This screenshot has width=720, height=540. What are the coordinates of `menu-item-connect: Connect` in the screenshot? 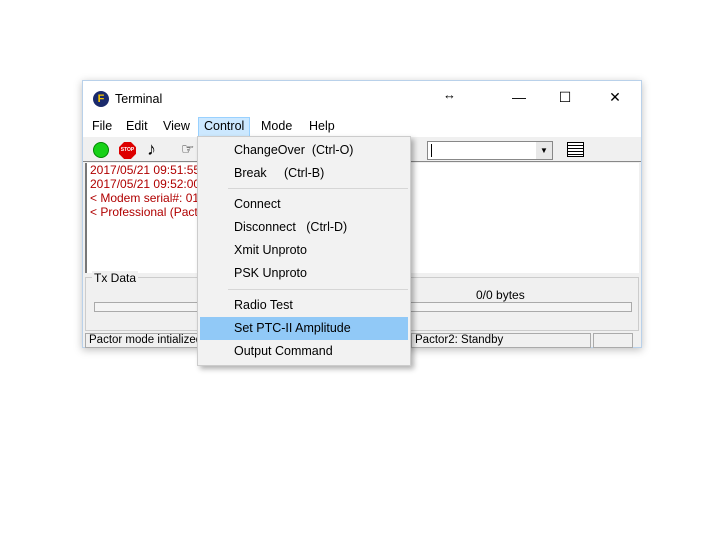 It's located at (304, 204).